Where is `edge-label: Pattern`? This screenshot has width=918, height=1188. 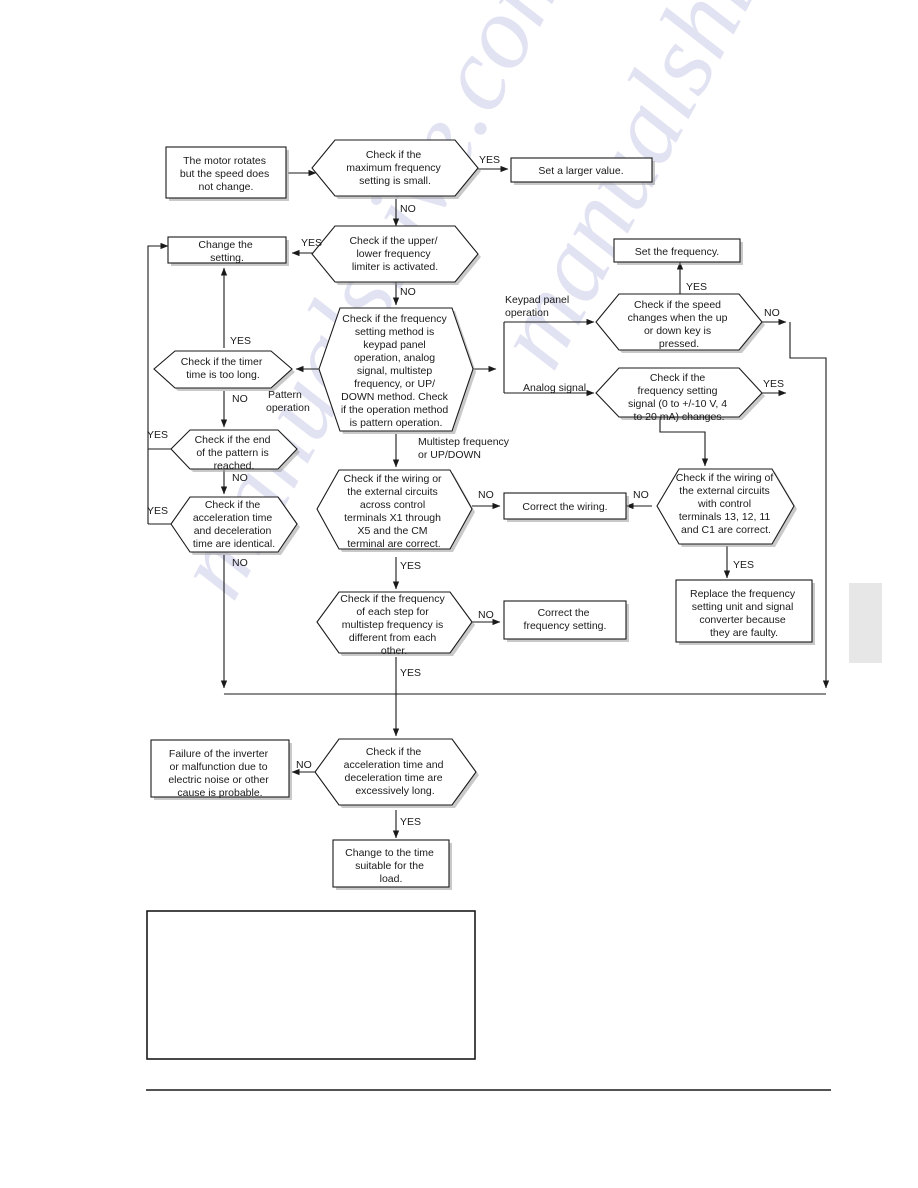 edge-label: Pattern is located at coordinates (285, 395).